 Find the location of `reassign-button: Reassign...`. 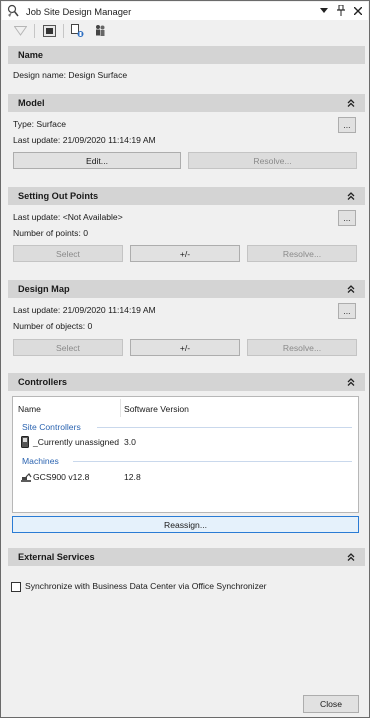

reassign-button: Reassign... is located at coordinates (185, 524).